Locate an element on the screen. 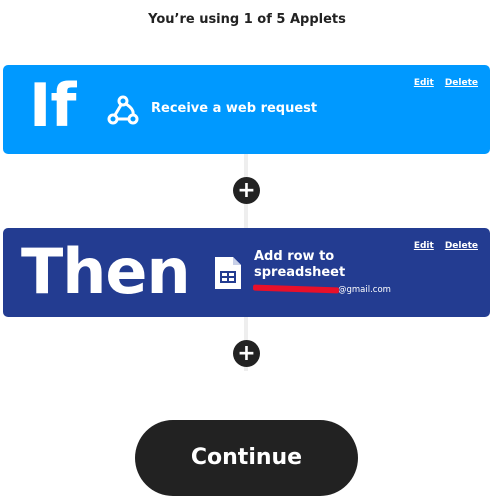 The width and height of the screenshot is (504, 499). account-email-suffix: @gmail.com is located at coordinates (364, 290).